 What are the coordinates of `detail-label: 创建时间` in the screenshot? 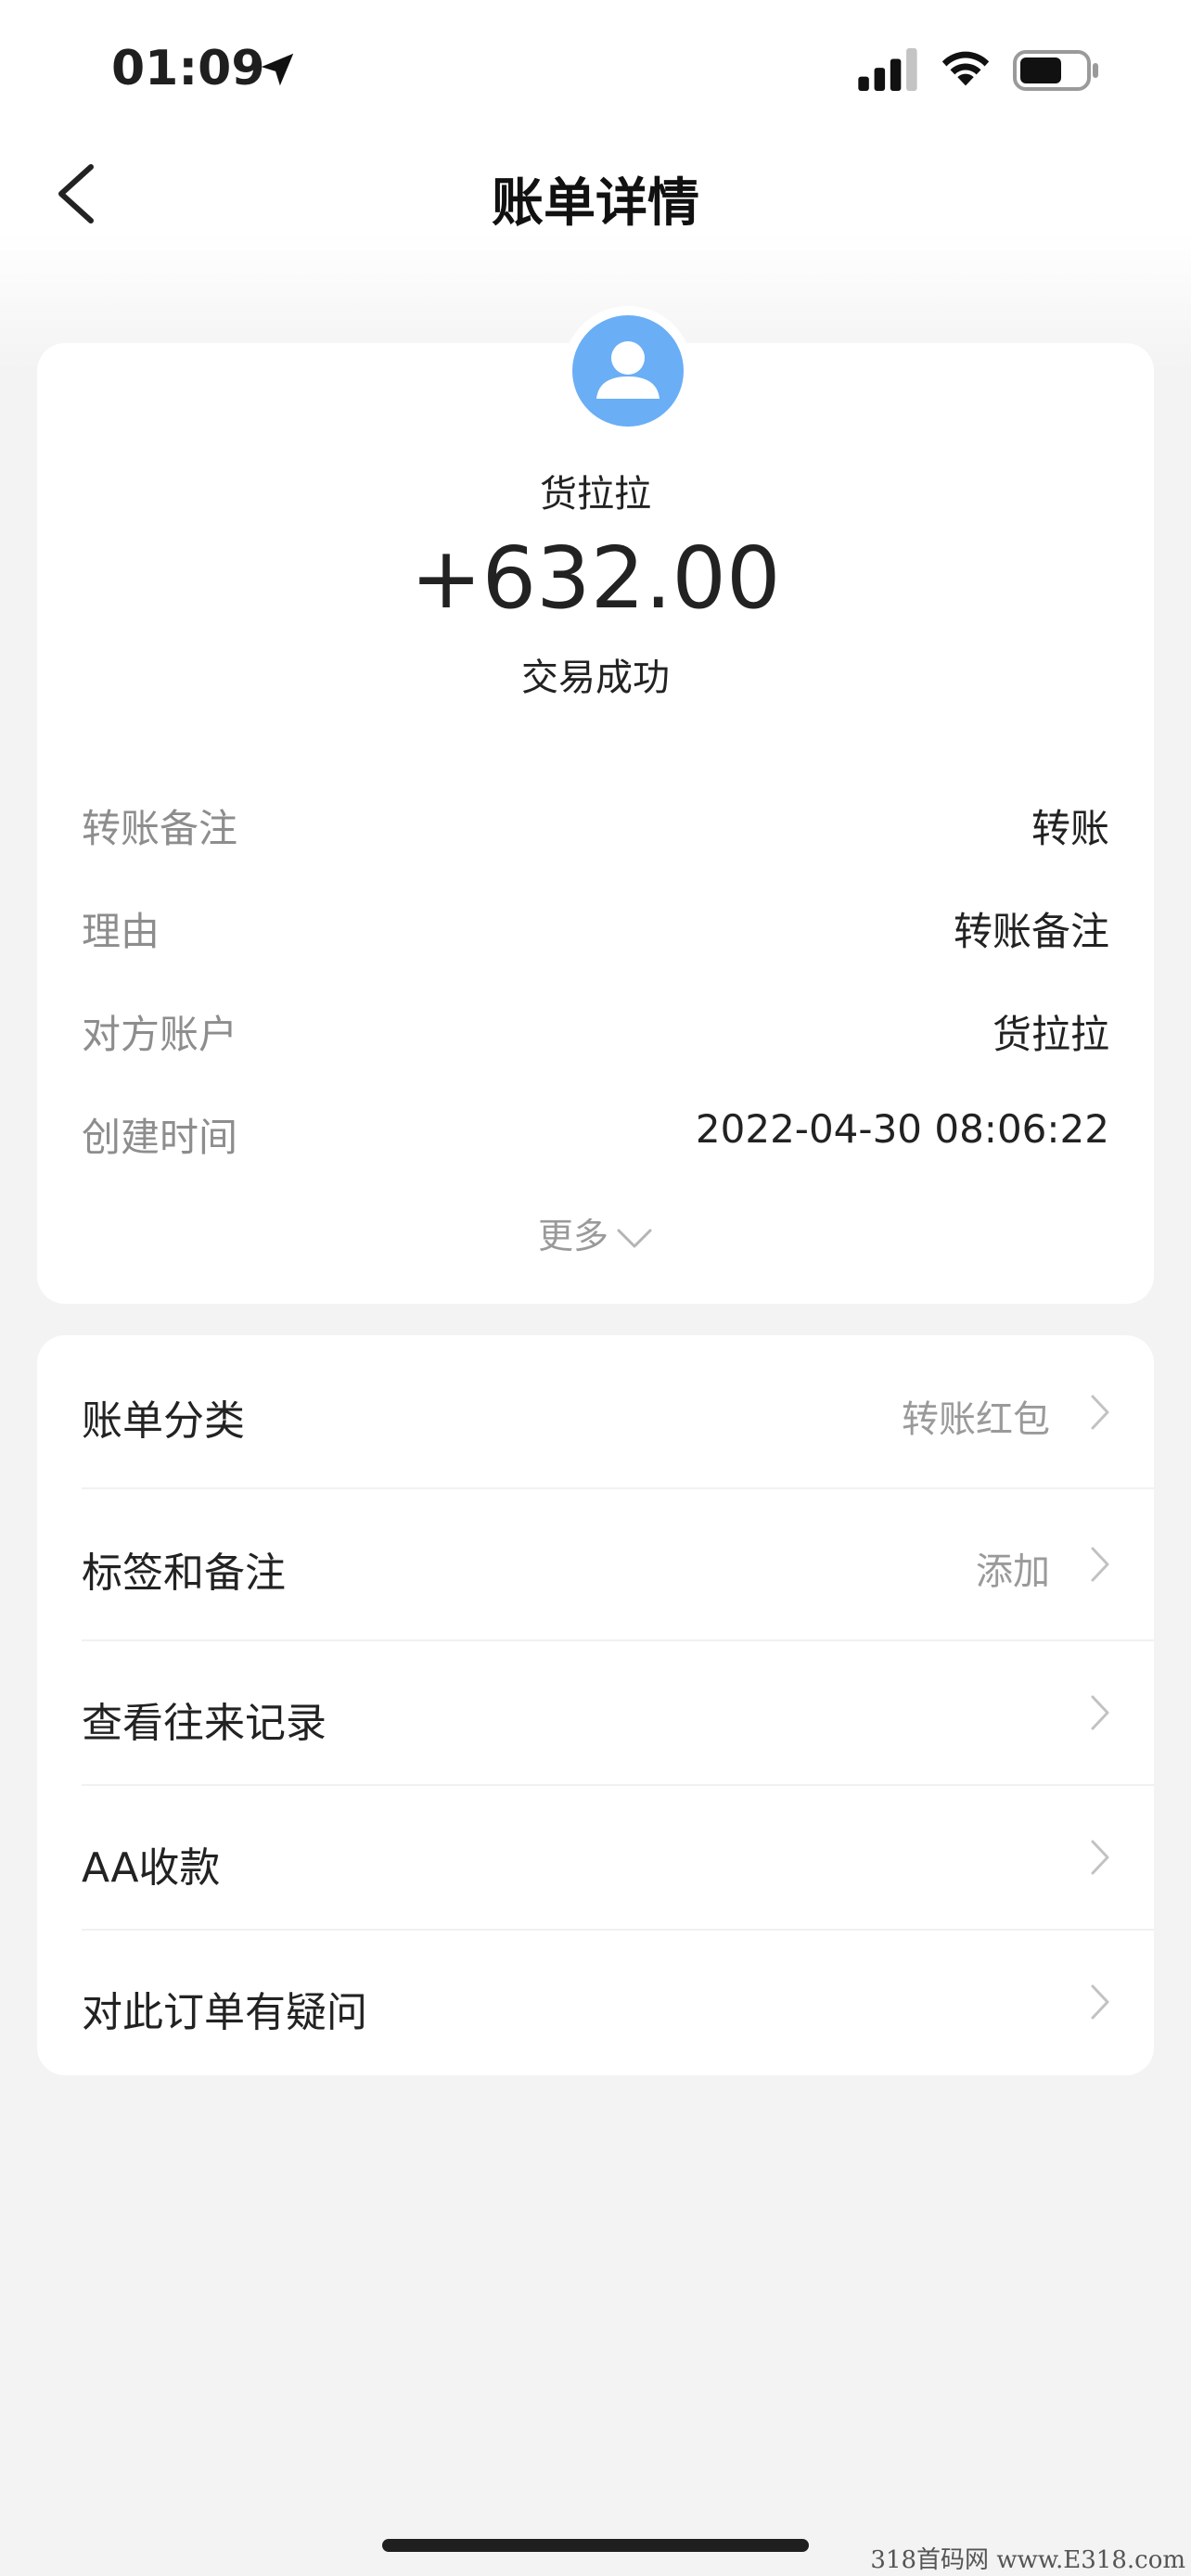 It's located at (160, 1137).